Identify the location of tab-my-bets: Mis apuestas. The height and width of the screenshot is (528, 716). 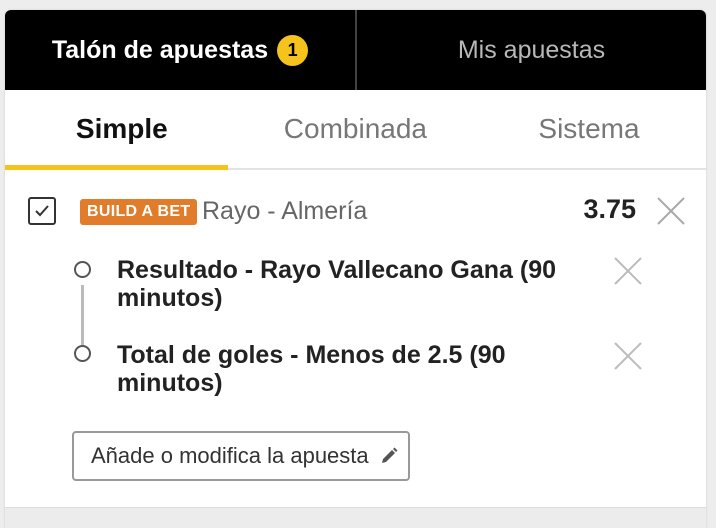
(530, 50).